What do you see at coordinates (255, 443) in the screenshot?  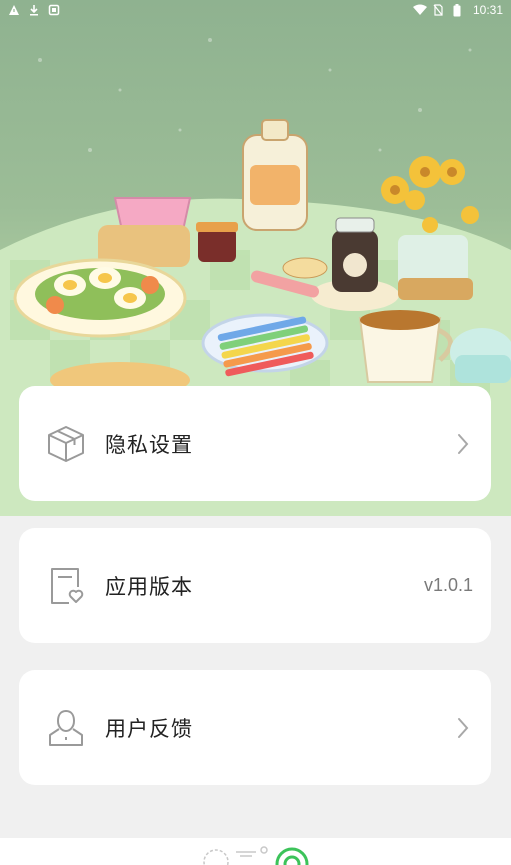 I see `privacy-settings-item: 隐私设置` at bounding box center [255, 443].